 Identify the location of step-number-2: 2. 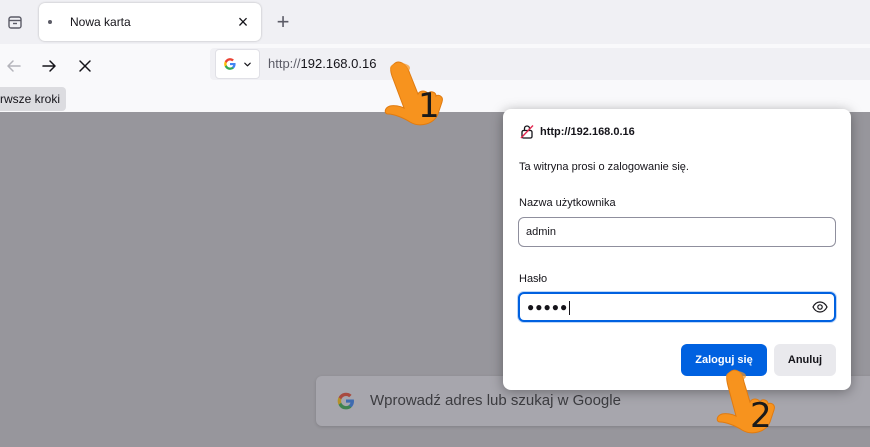
(761, 416).